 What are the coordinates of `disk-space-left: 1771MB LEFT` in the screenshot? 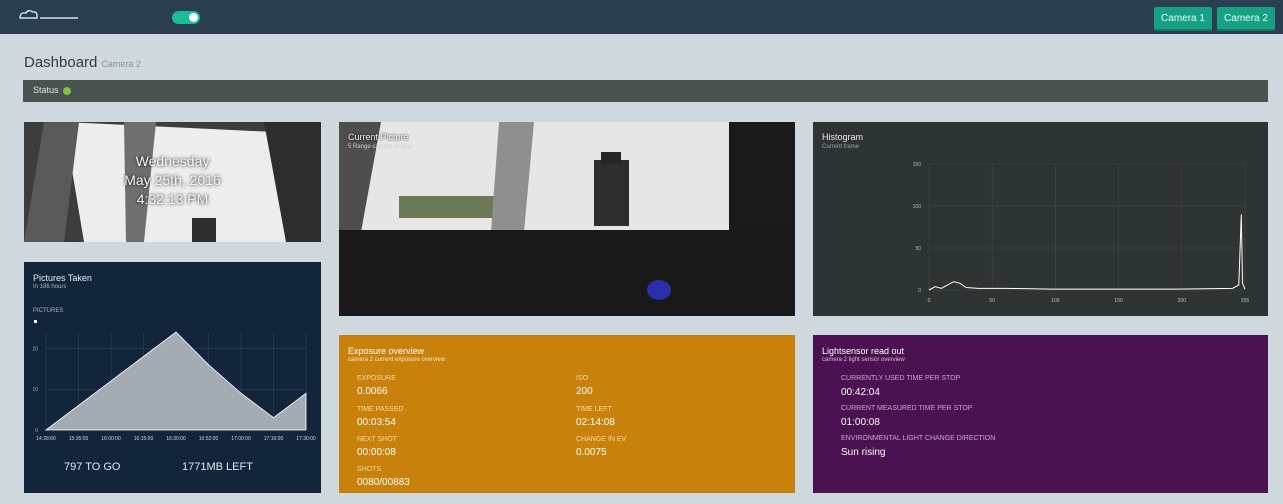 It's located at (217, 467).